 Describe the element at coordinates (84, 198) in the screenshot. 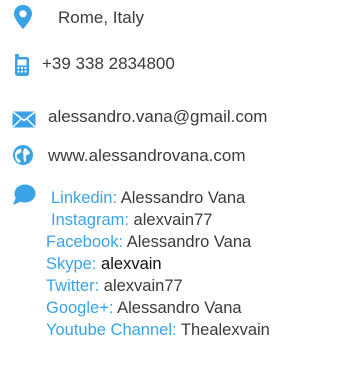

I see `social-label: Linkedin:` at that location.